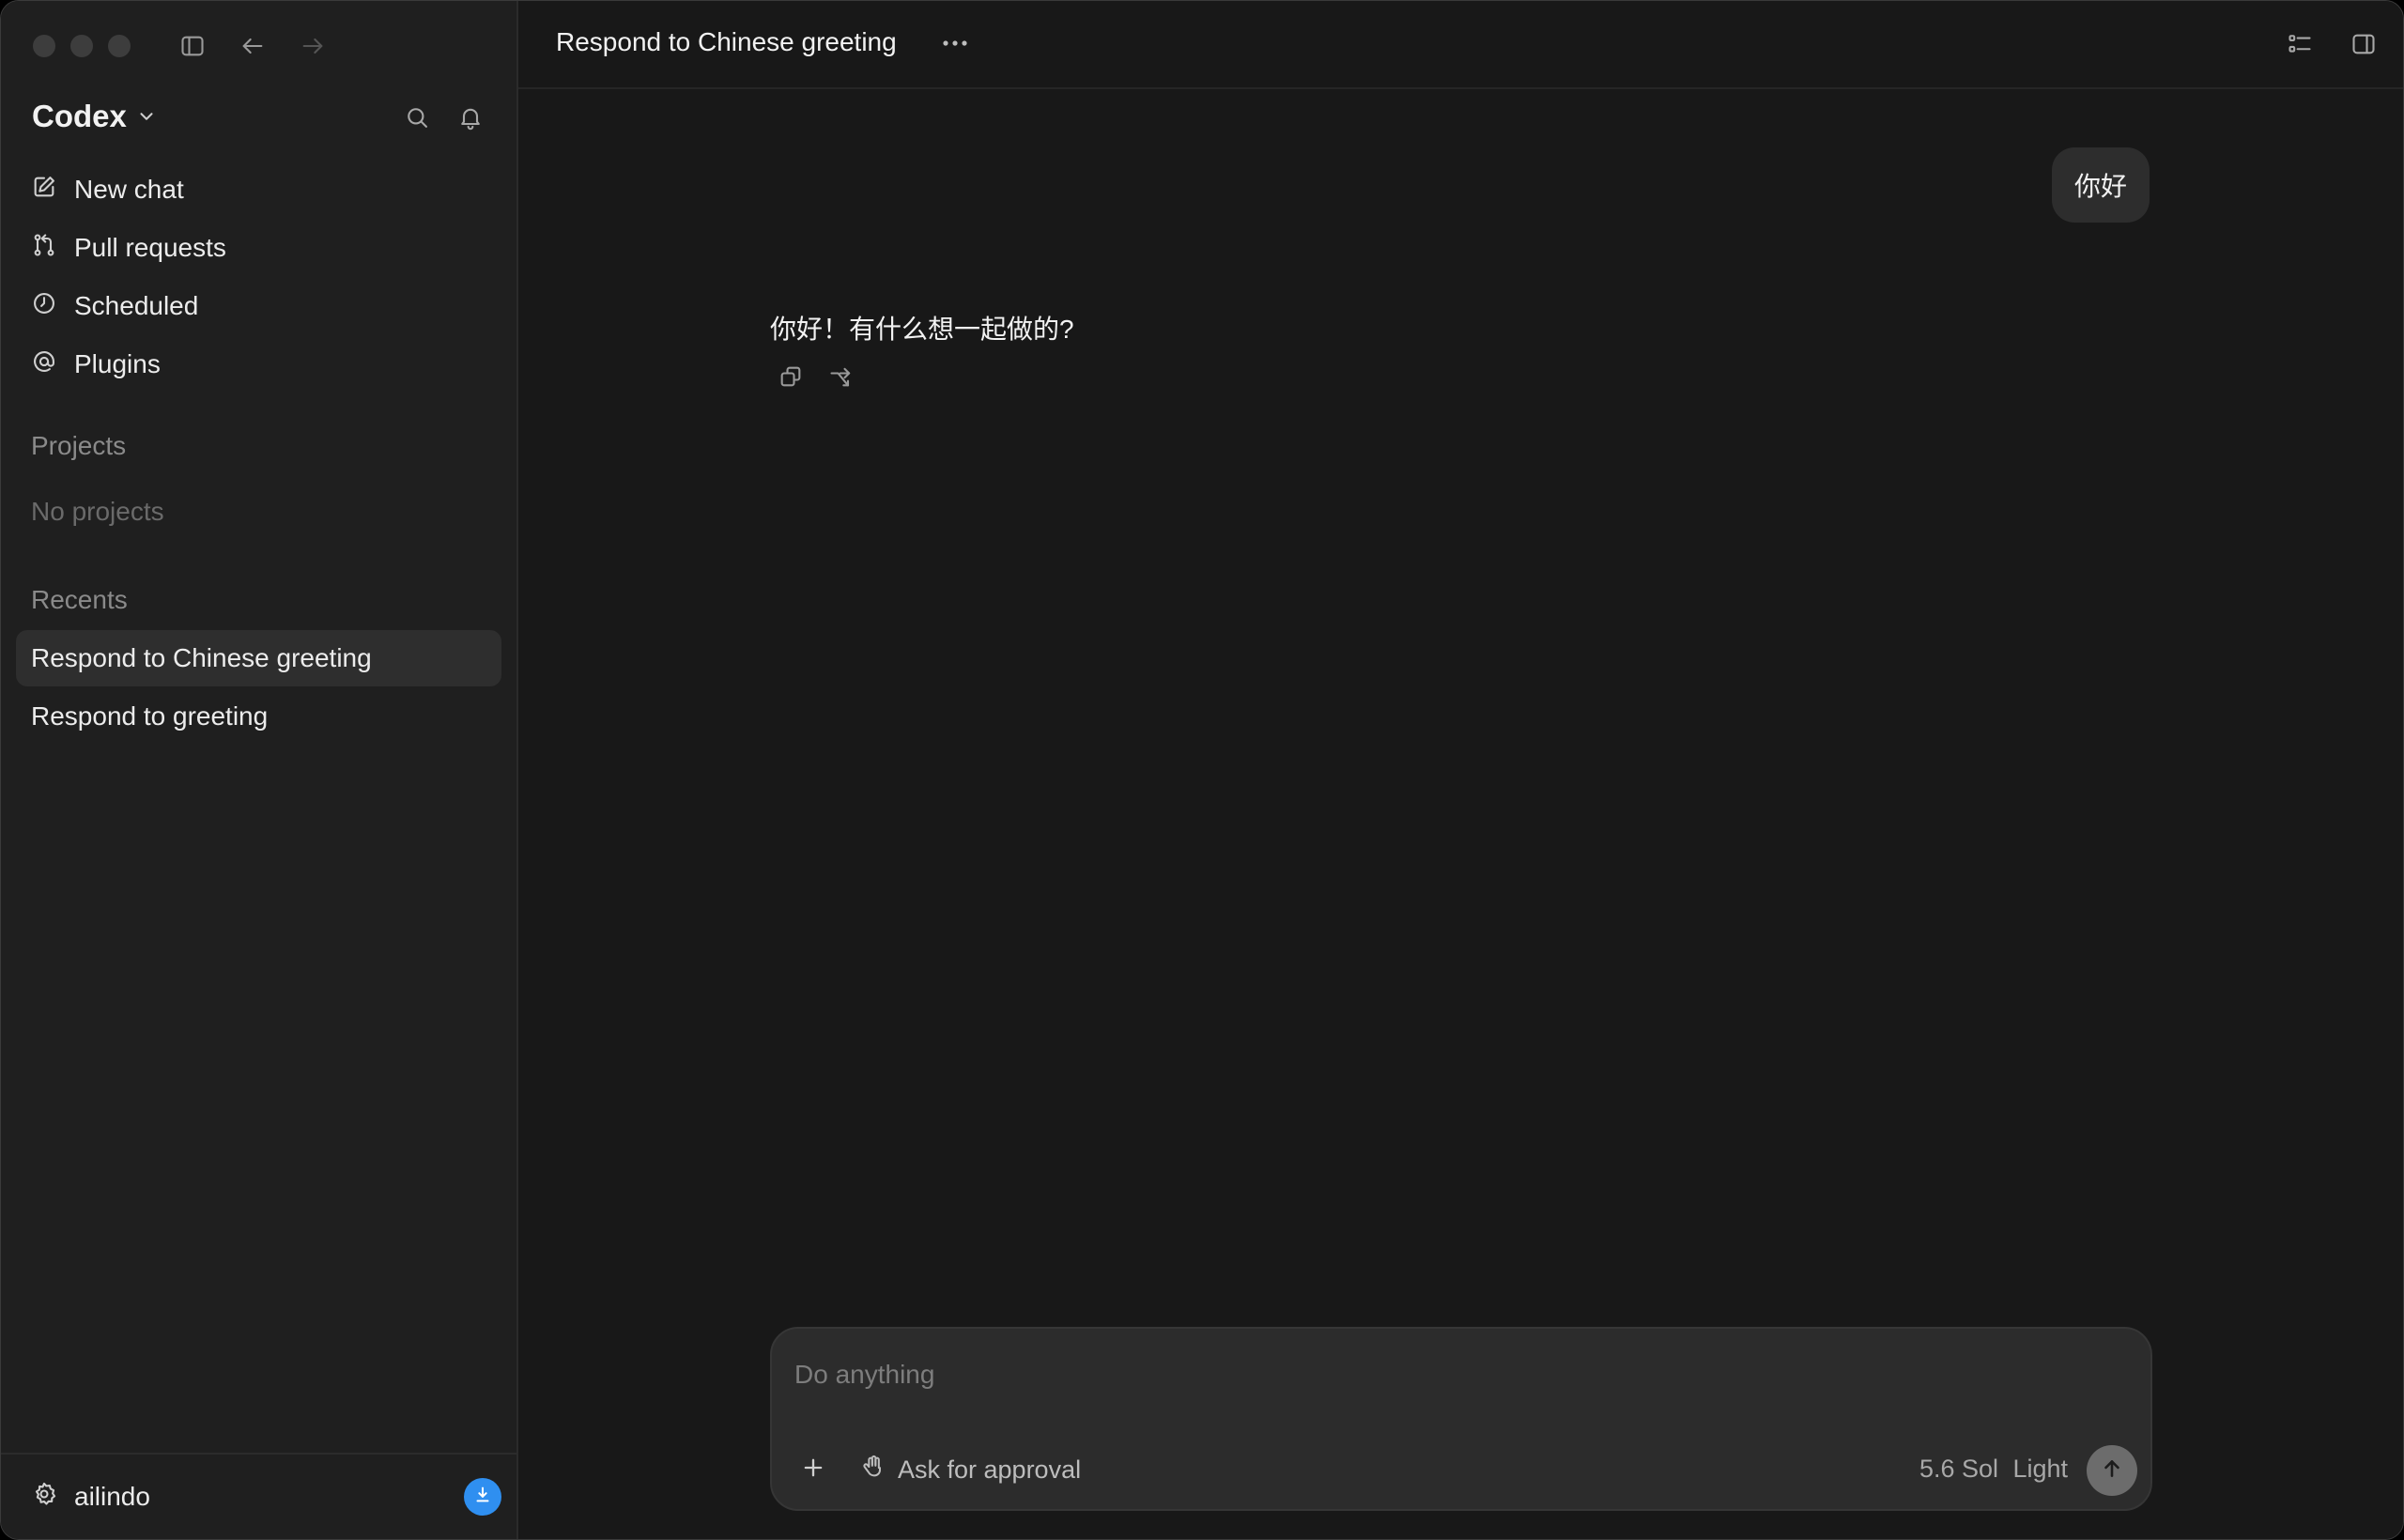 The image size is (2404, 1540). I want to click on recent-chat-label: Respond to Chinese greeting, so click(201, 657).